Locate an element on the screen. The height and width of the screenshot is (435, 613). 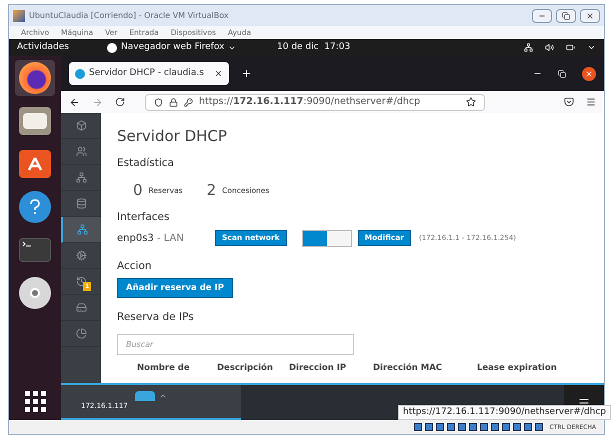
section-heading: Accion is located at coordinates (135, 266).